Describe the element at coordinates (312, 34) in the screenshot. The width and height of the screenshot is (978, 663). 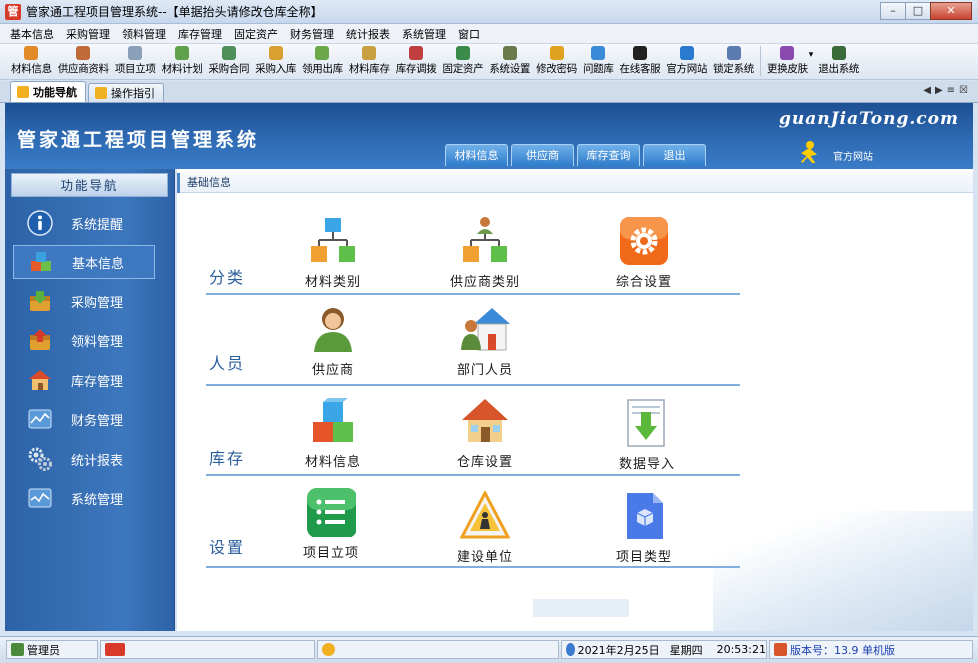
I see `menu-finance: 财务管理` at that location.